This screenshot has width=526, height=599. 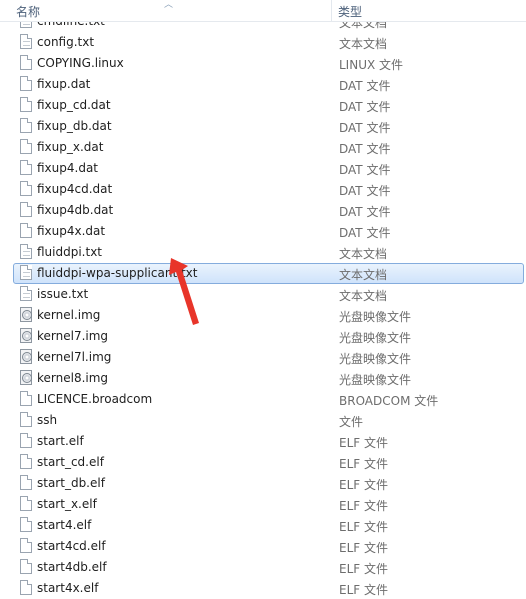 What do you see at coordinates (73, 378) in the screenshot?
I see `file-name: kernel8.img` at bounding box center [73, 378].